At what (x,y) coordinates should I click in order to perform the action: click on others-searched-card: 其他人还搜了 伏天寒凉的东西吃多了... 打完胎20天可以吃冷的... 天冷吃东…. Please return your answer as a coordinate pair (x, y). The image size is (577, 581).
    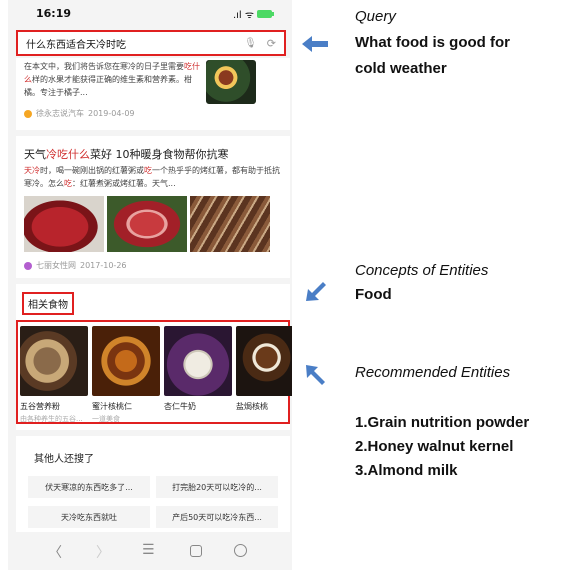
    Looking at the image, I should click on (153, 484).